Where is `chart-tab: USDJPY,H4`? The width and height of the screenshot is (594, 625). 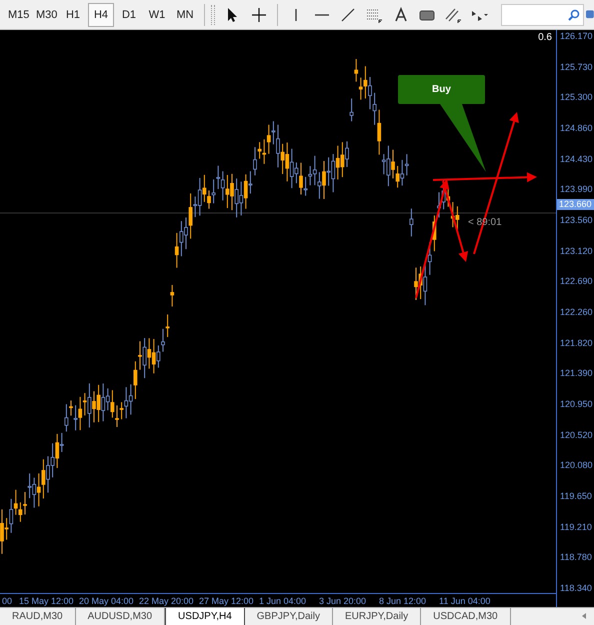
chart-tab: USDJPY,H4 is located at coordinates (205, 616).